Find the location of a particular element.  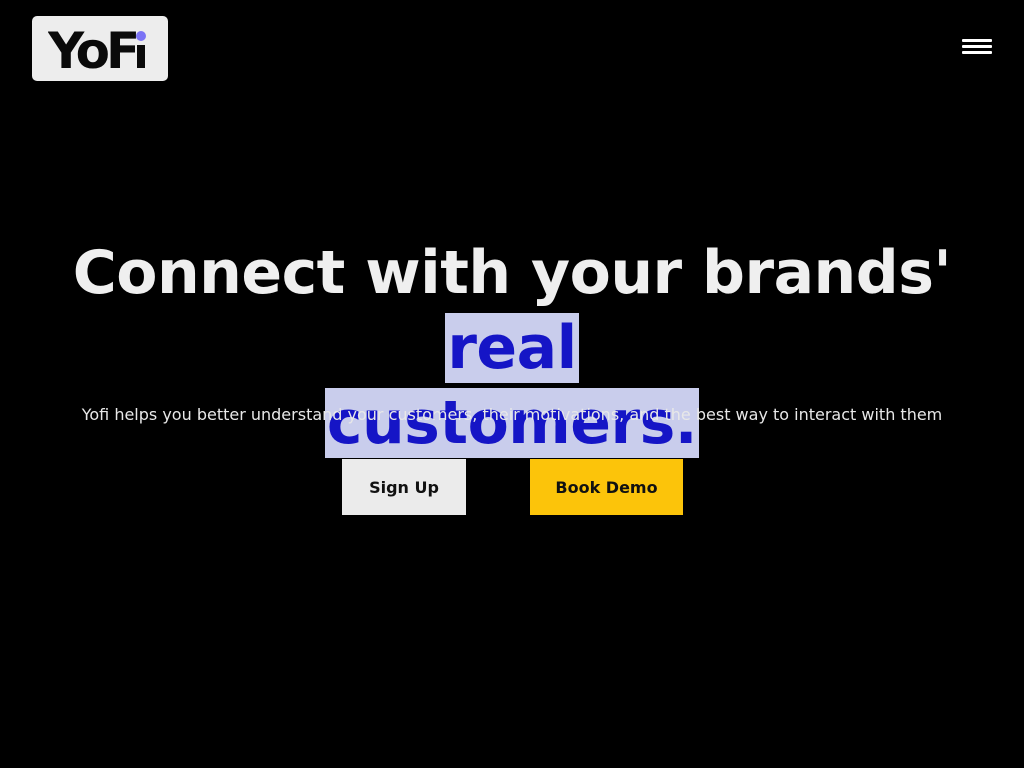

hero-title-plain: Connect with your brands' is located at coordinates (512, 273).